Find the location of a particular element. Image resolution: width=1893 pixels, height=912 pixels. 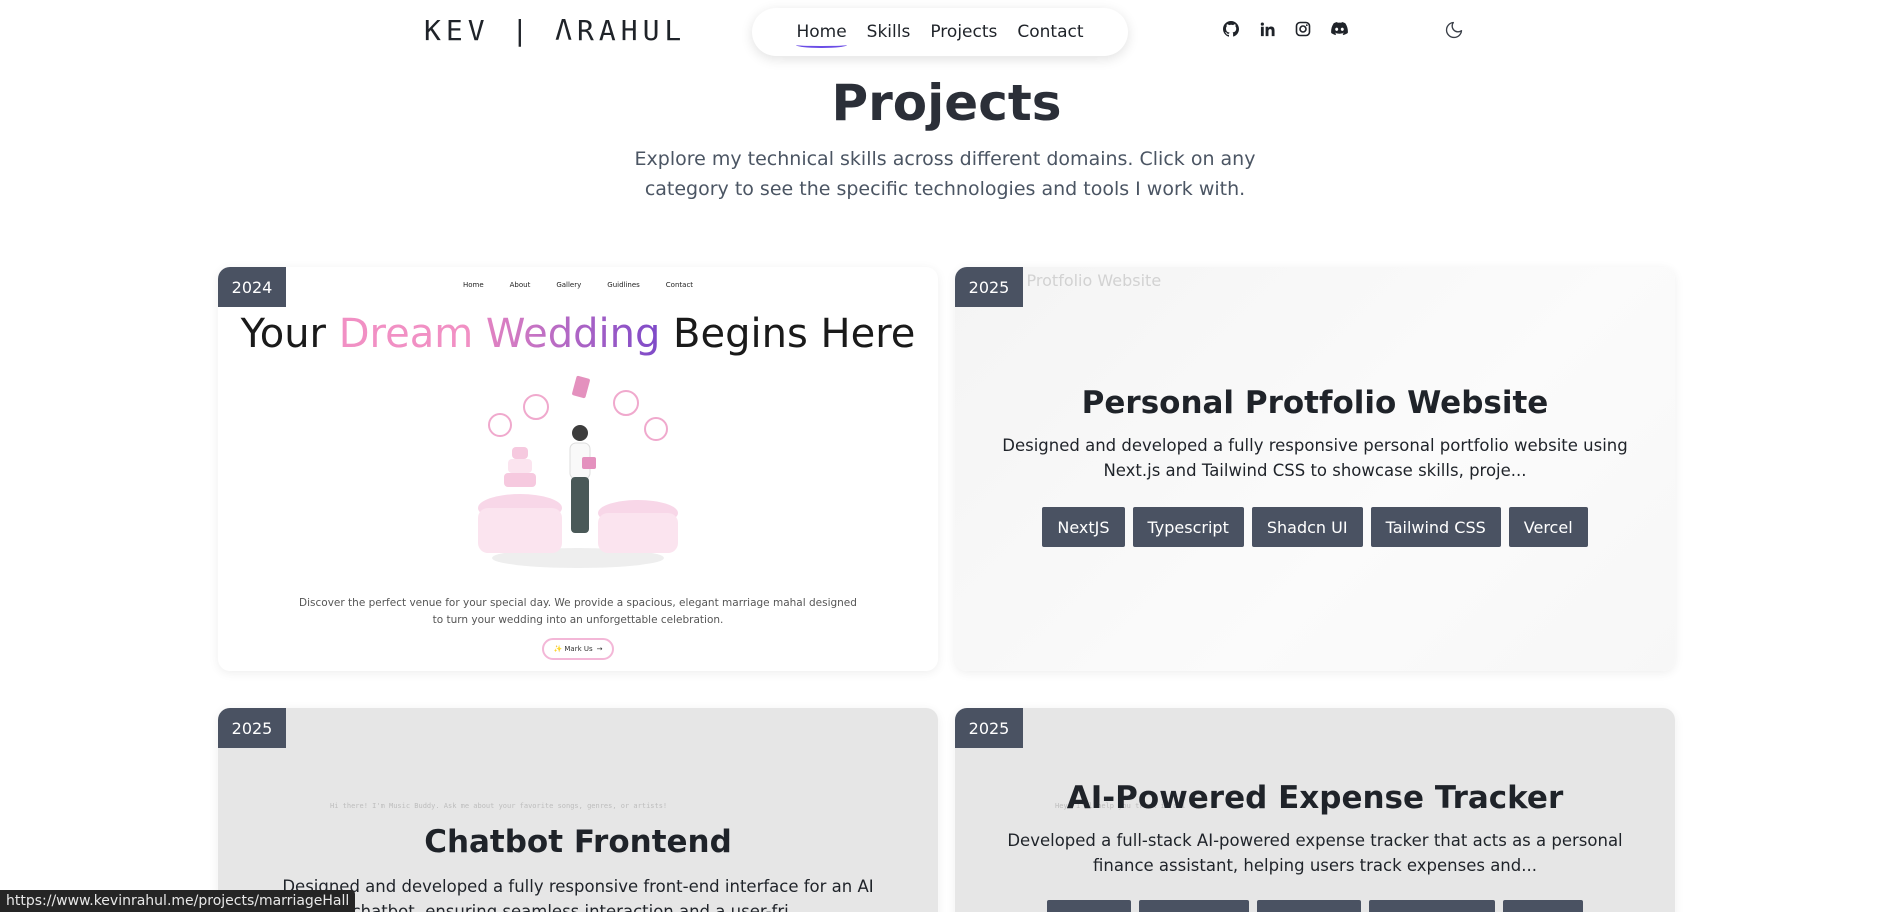

preview-nav-item: Home is located at coordinates (473, 285).